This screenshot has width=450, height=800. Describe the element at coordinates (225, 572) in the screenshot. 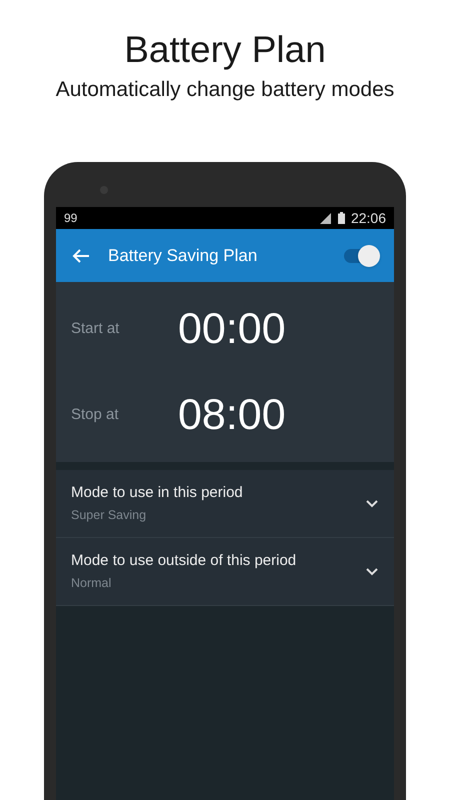

I see `mode-row: Mode to use outside of this period Normal` at that location.